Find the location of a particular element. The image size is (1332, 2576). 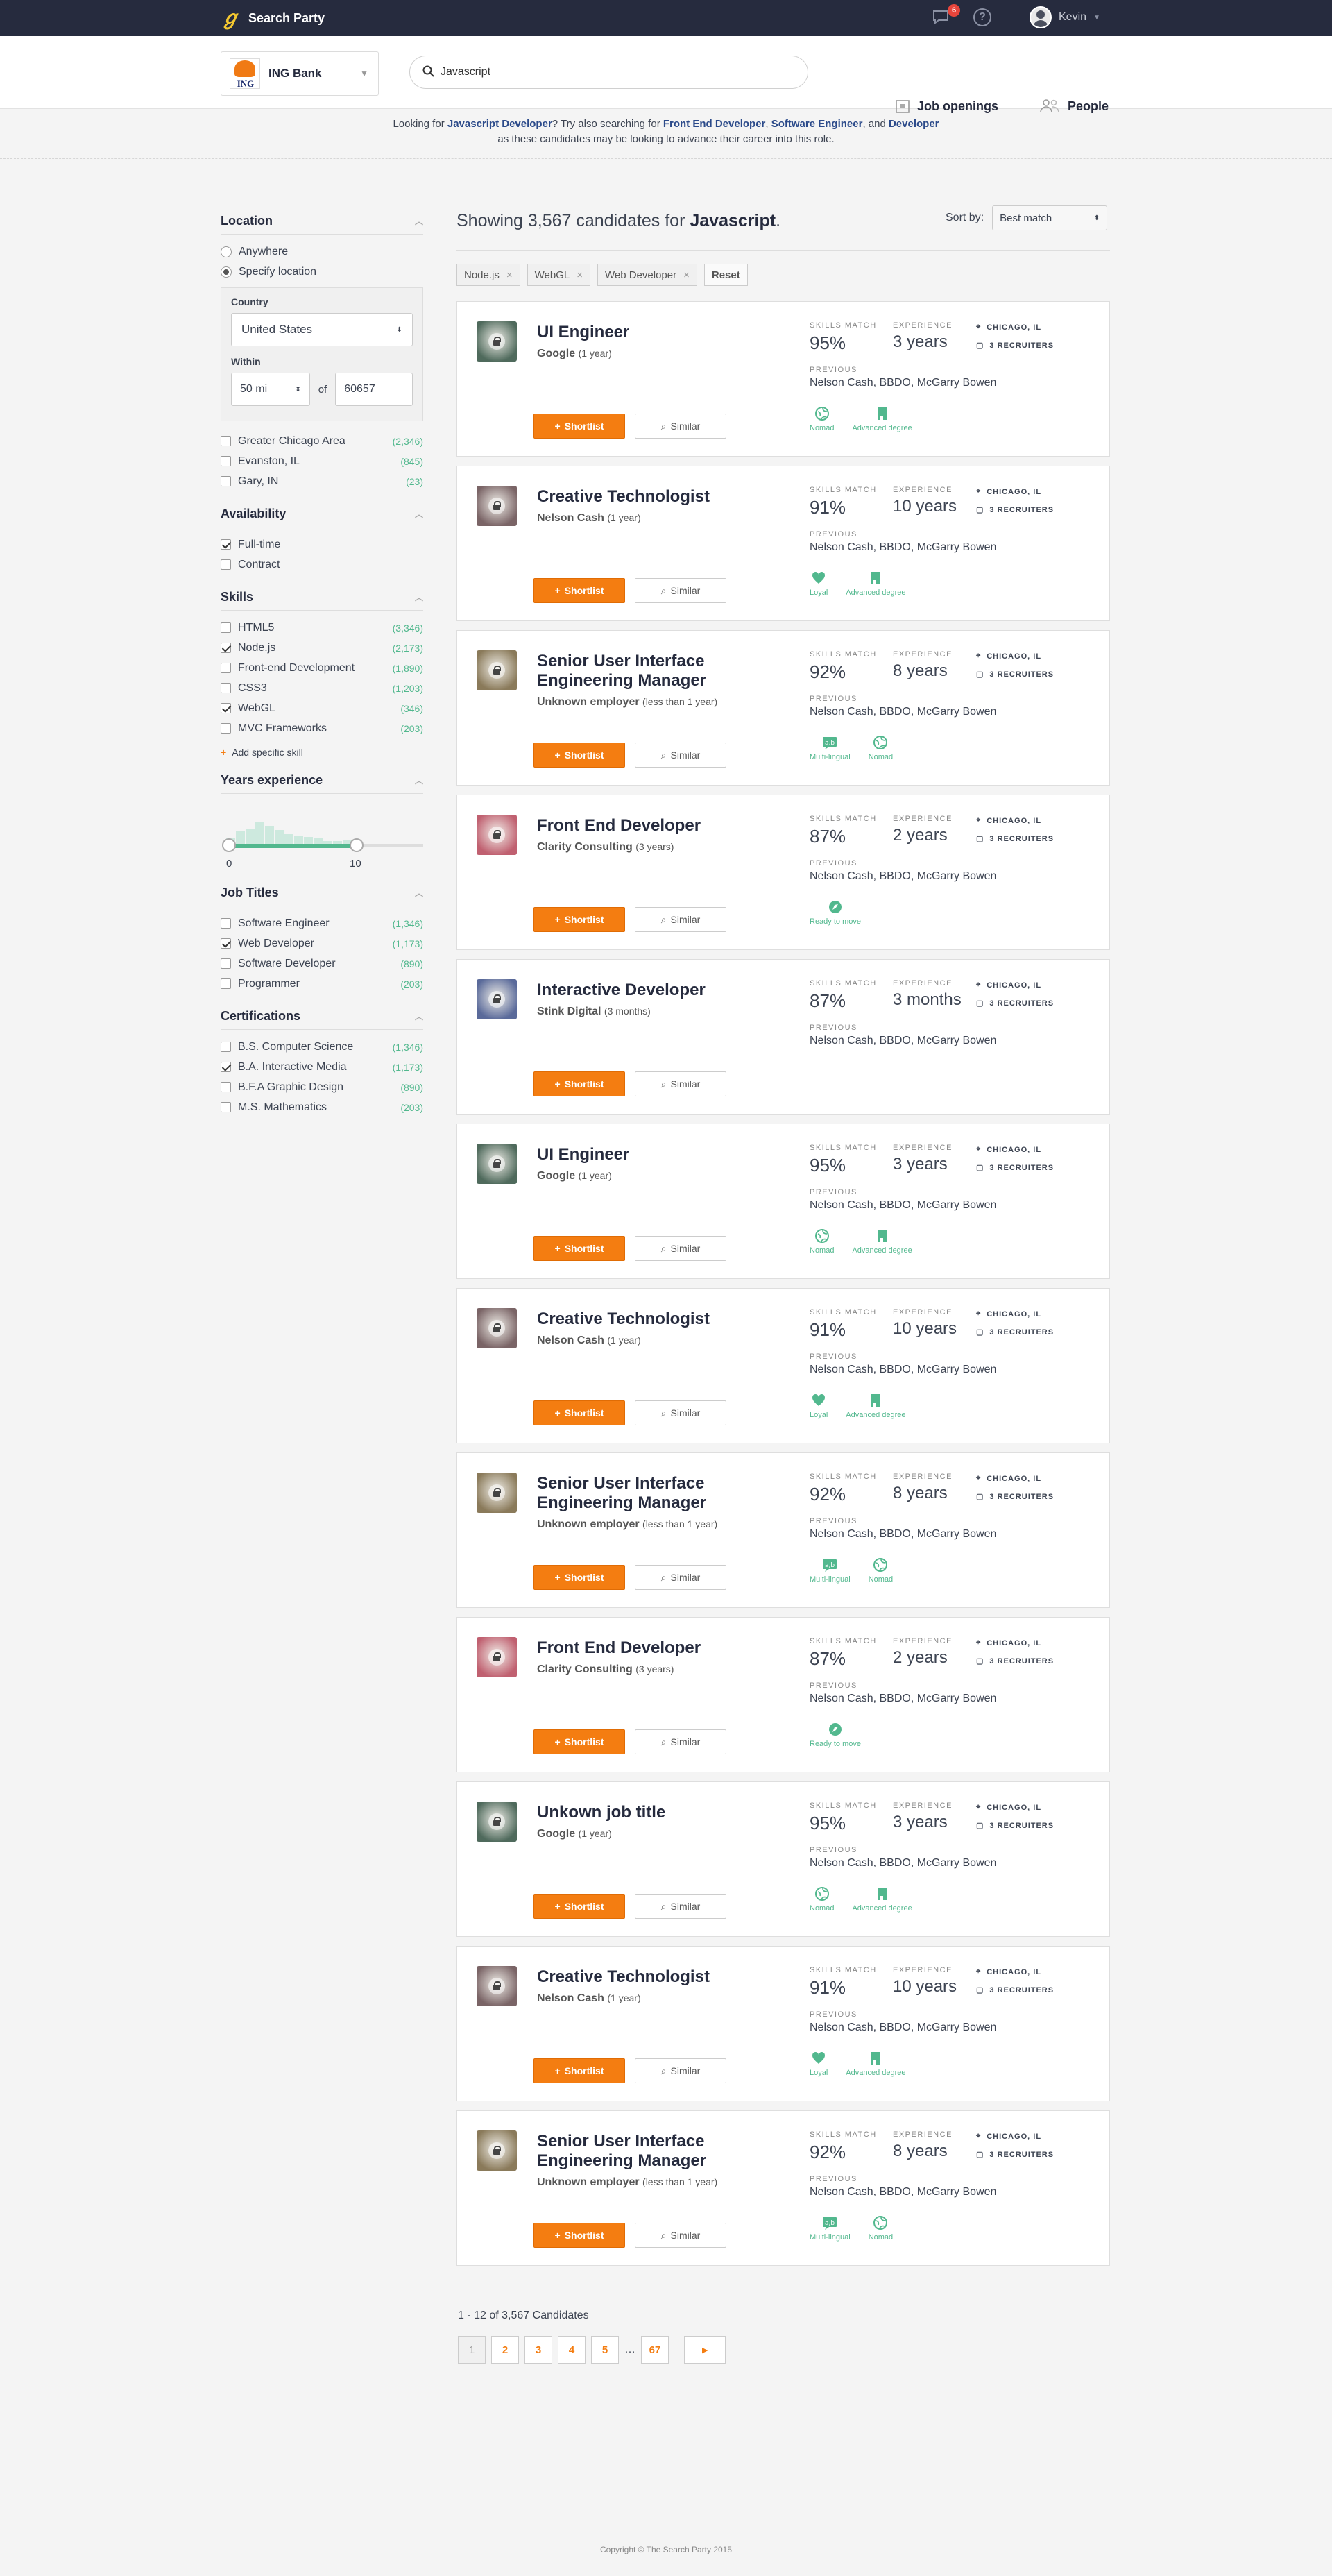

nav-people: People is located at coordinates (1074, 106).